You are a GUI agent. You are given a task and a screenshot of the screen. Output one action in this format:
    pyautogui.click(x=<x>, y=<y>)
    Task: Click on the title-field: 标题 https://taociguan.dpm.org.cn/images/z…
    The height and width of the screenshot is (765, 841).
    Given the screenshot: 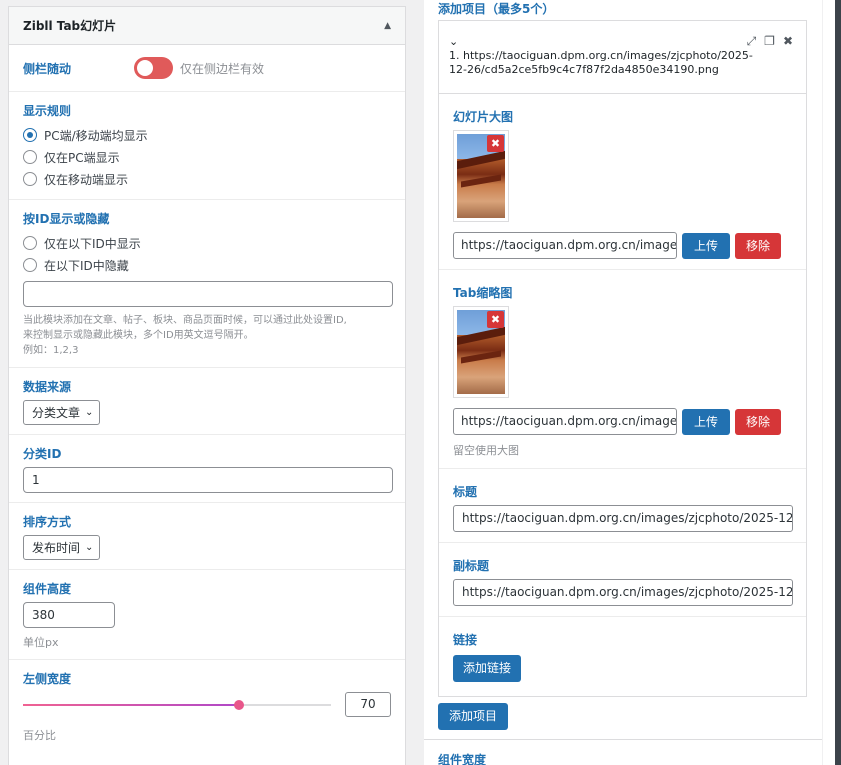 What is the action you would take?
    pyautogui.click(x=622, y=506)
    